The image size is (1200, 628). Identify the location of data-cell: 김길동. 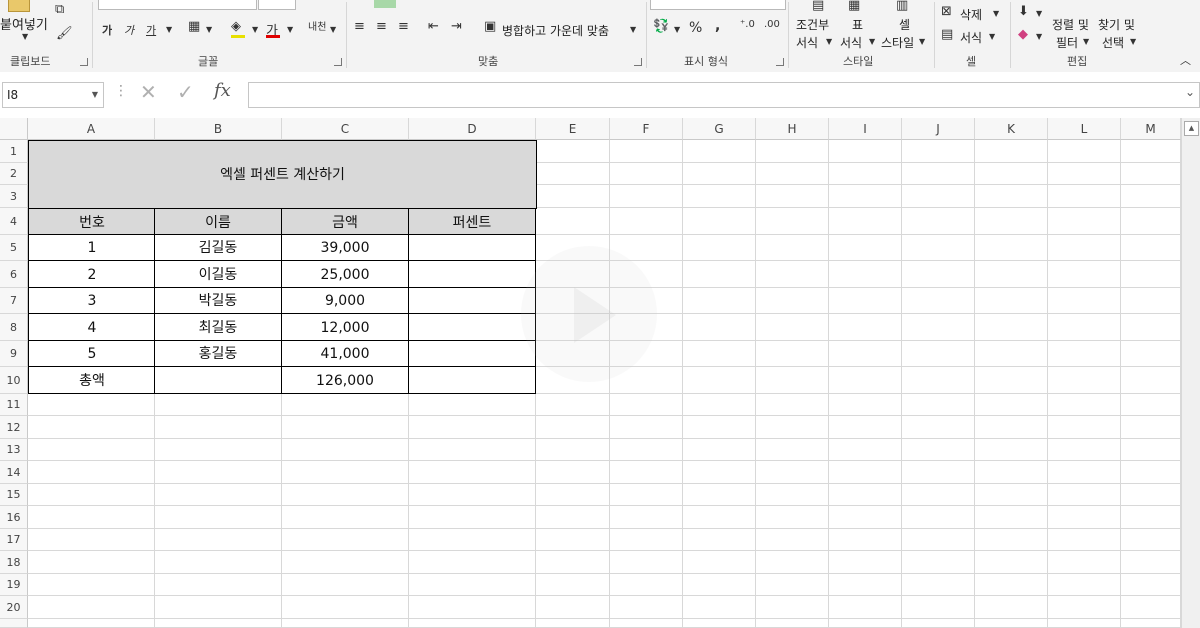
(218, 247).